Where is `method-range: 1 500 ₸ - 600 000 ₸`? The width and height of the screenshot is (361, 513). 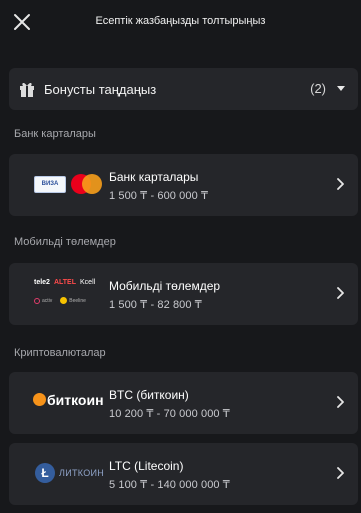
method-range: 1 500 ₸ - 600 000 ₸ is located at coordinates (159, 196).